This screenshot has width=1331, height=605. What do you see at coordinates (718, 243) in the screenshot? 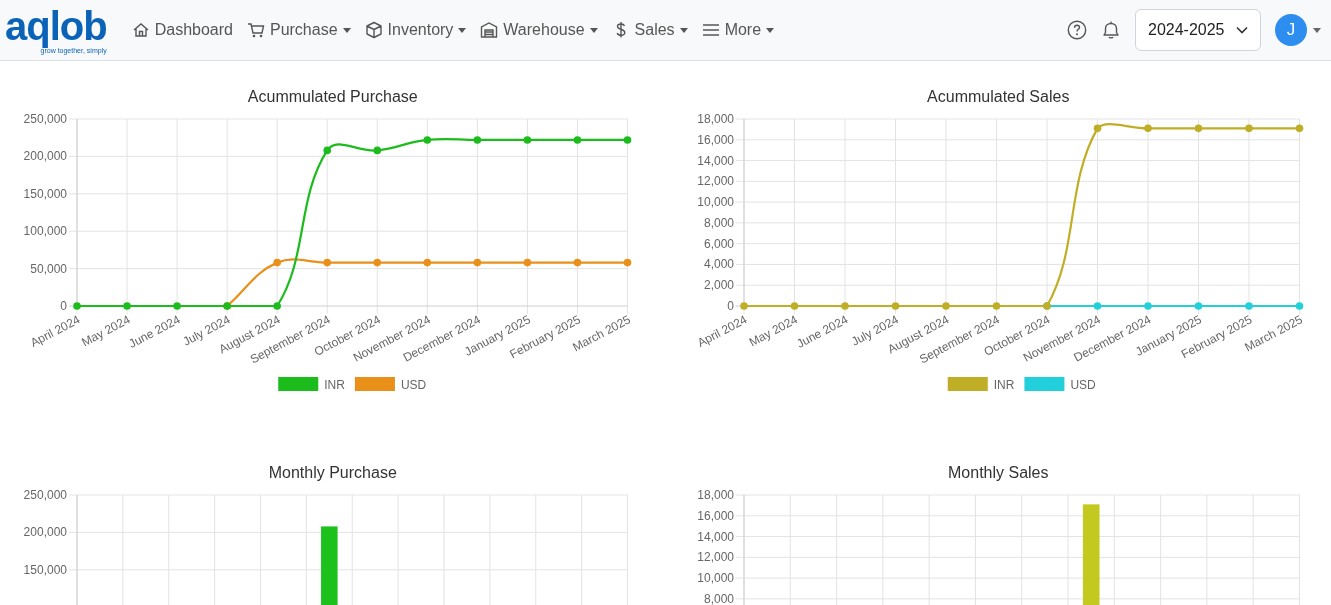
I see `axis-label: 6,000` at bounding box center [718, 243].